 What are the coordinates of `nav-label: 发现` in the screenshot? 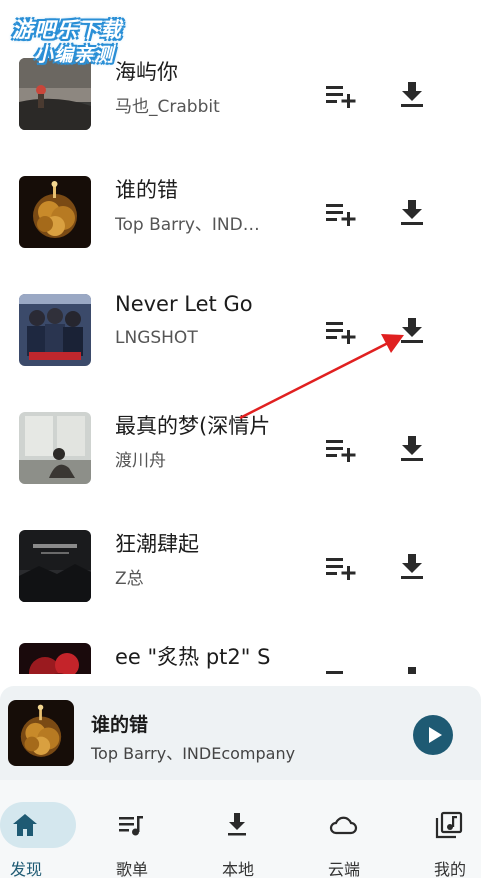 It's located at (25, 869).